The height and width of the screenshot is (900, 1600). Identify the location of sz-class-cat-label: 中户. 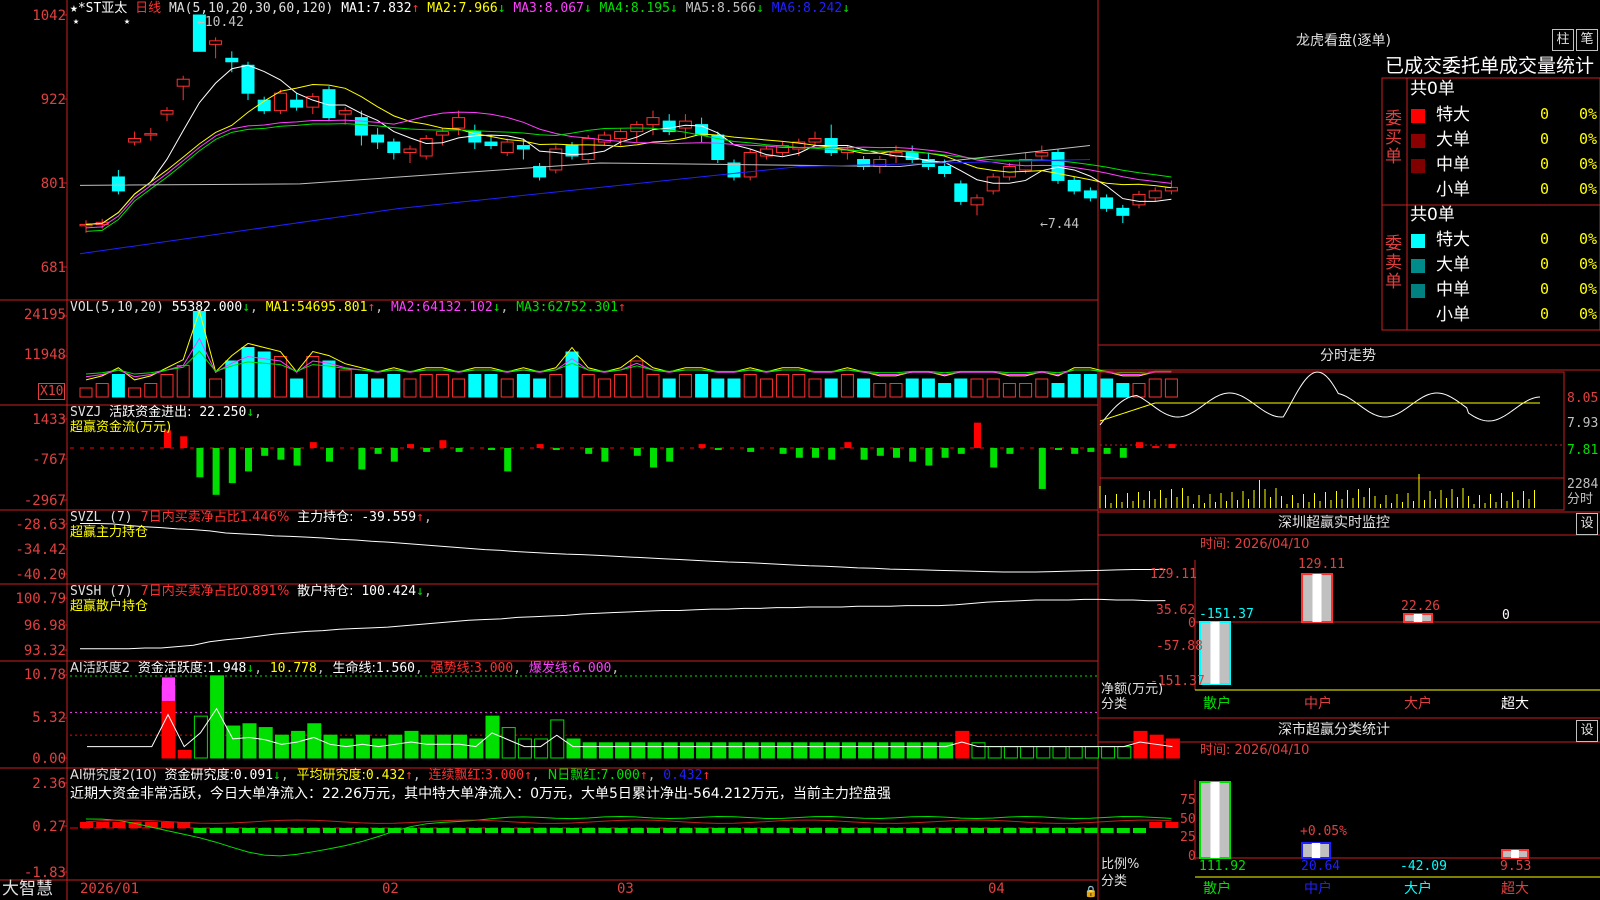
(1318, 889).